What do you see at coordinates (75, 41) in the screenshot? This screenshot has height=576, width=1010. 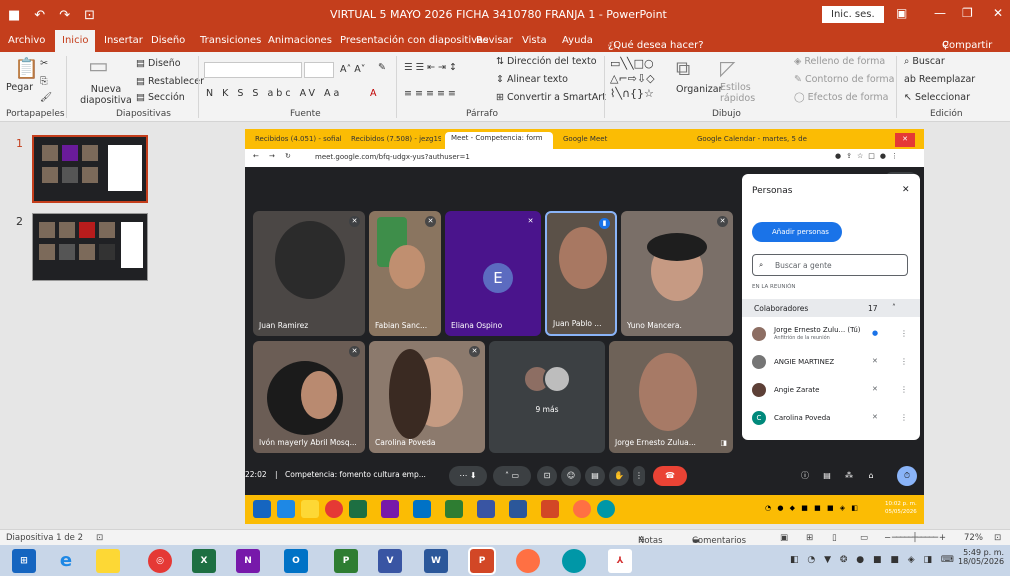 I see `tab-inicio: Inicio` at bounding box center [75, 41].